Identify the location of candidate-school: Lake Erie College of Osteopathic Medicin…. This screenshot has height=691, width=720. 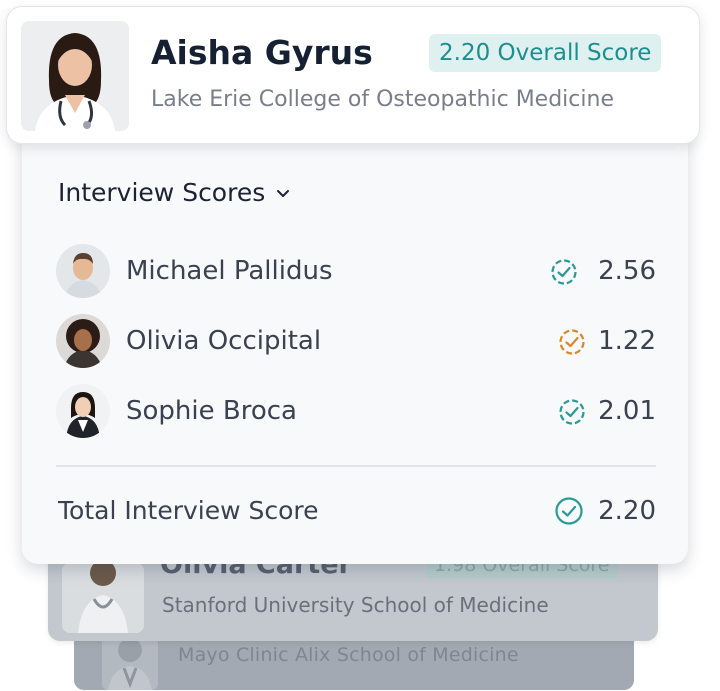
(382, 99).